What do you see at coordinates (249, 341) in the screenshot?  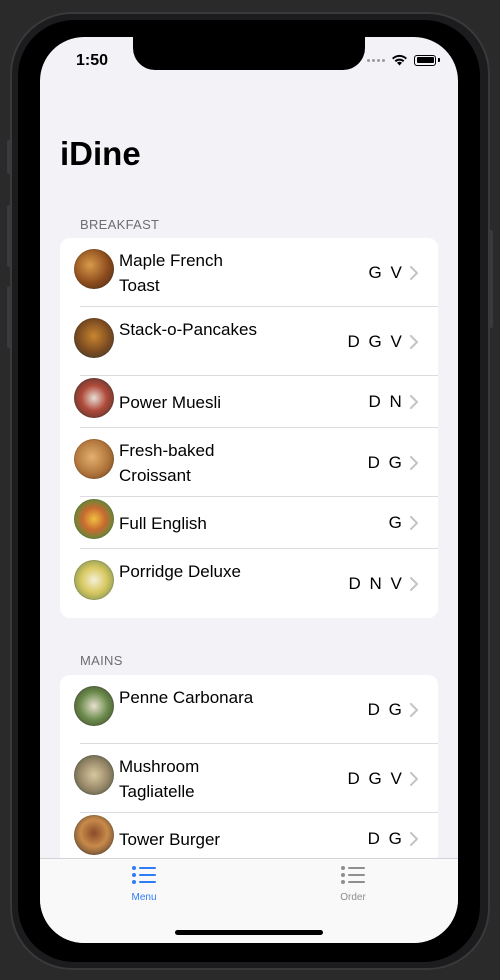 I see `menu-item-row: Stack-o-Pancakes D G V` at bounding box center [249, 341].